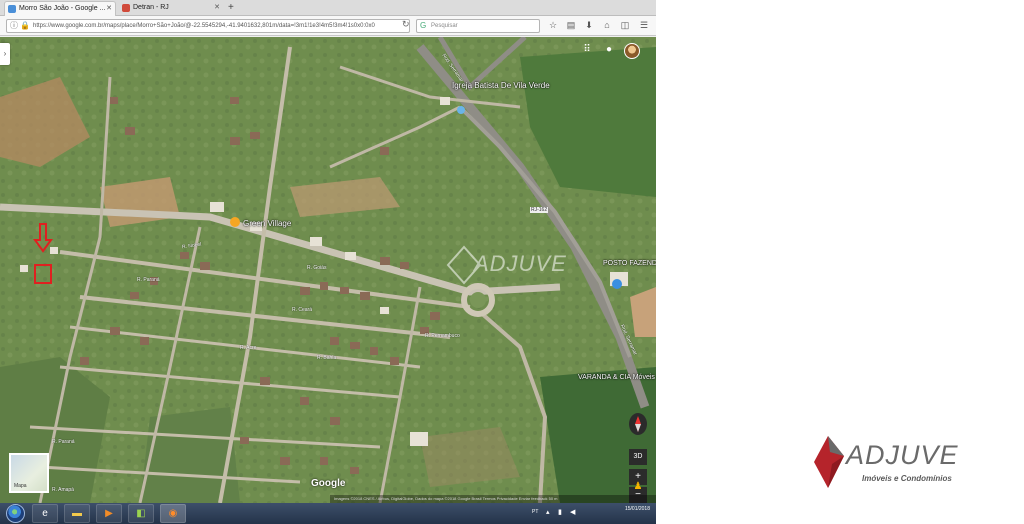 The height and width of the screenshot is (524, 1024). Describe the element at coordinates (15, 513) in the screenshot. I see `start-button` at that location.